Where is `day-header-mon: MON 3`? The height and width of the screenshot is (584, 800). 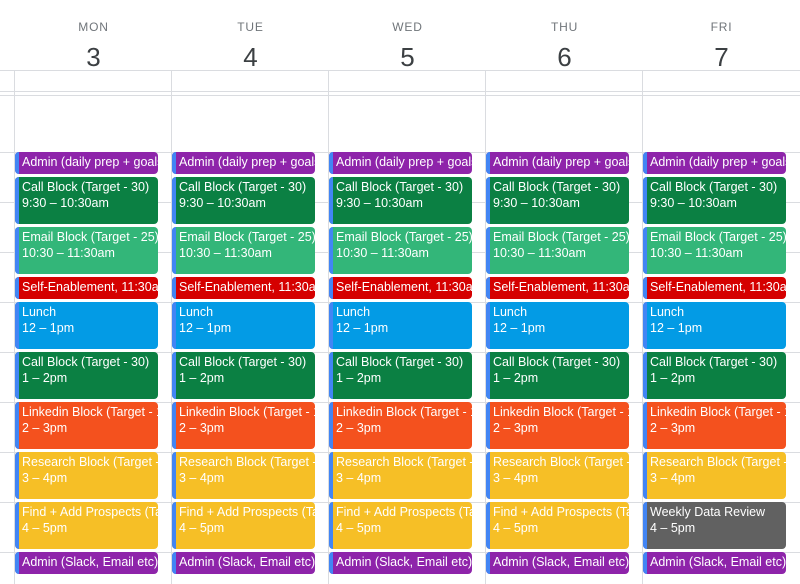 day-header-mon: MON 3 is located at coordinates (93, 46).